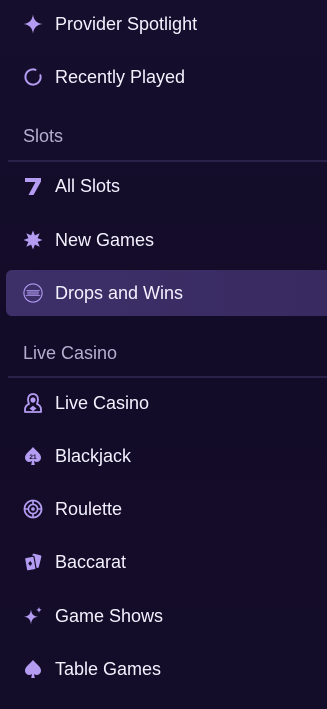  What do you see at coordinates (33, 24) in the screenshot?
I see `sparkle-icon` at bounding box center [33, 24].